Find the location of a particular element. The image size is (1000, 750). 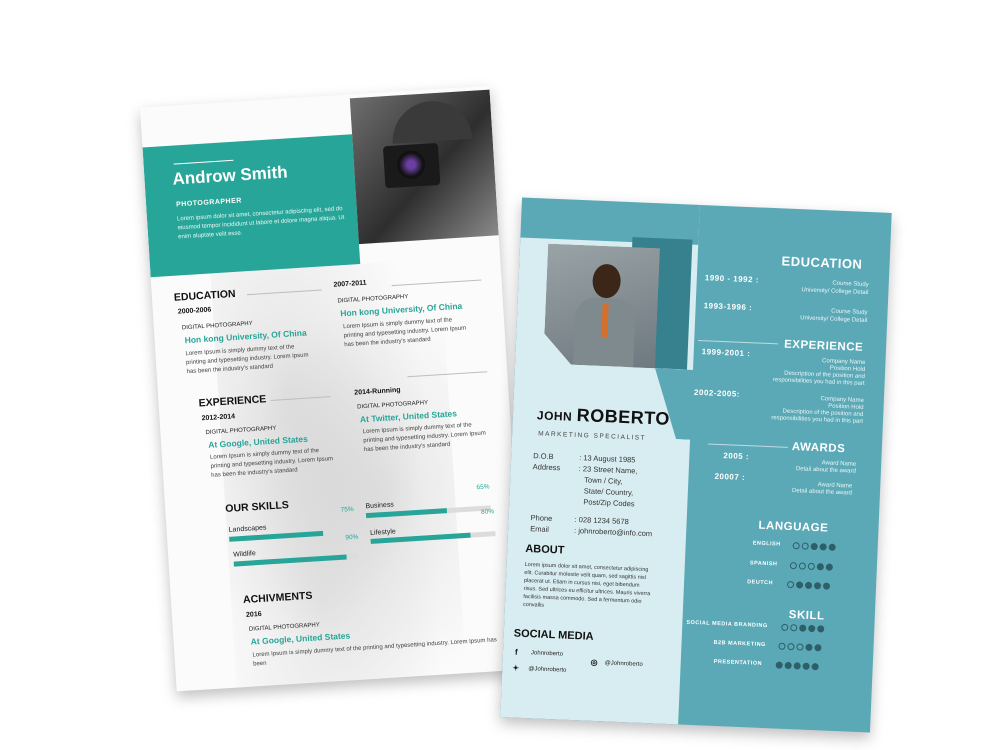

exp-years: 1999-2001 : is located at coordinates (726, 353).